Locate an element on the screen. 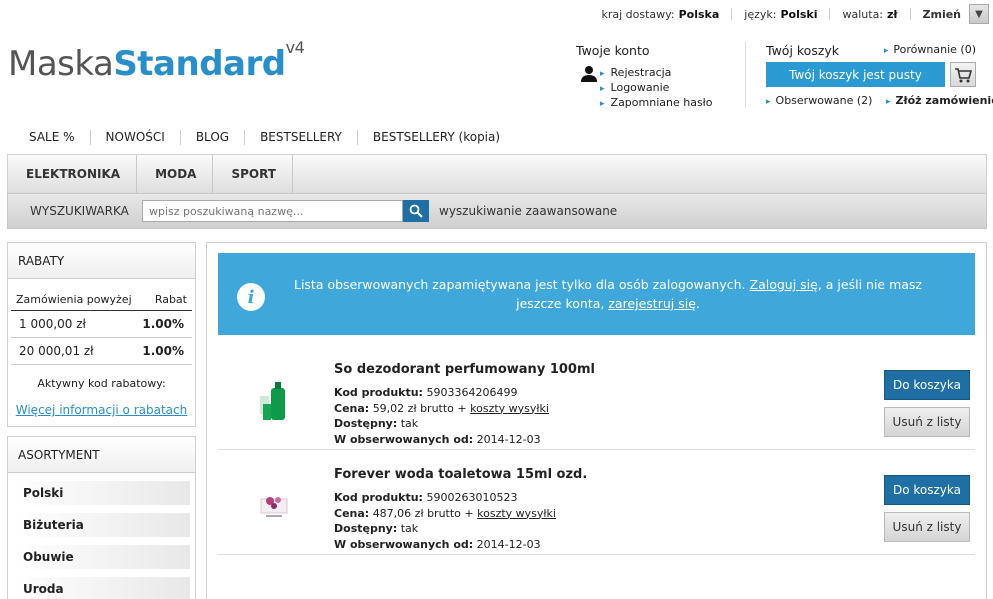 The width and height of the screenshot is (993, 599). delivery-label: kraj dostawy: is located at coordinates (638, 14).